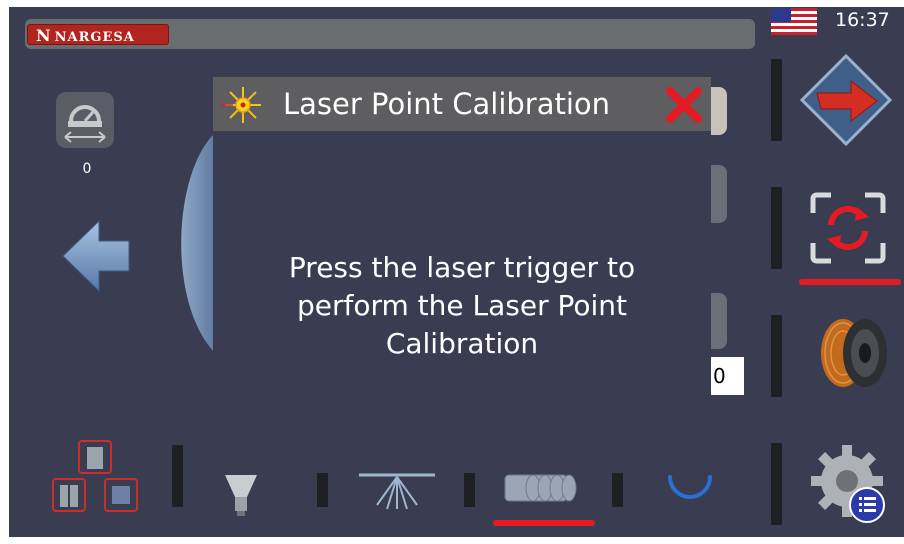 This screenshot has width=904, height=544. What do you see at coordinates (848, 228) in the screenshot?
I see `refresh-icon` at bounding box center [848, 228].